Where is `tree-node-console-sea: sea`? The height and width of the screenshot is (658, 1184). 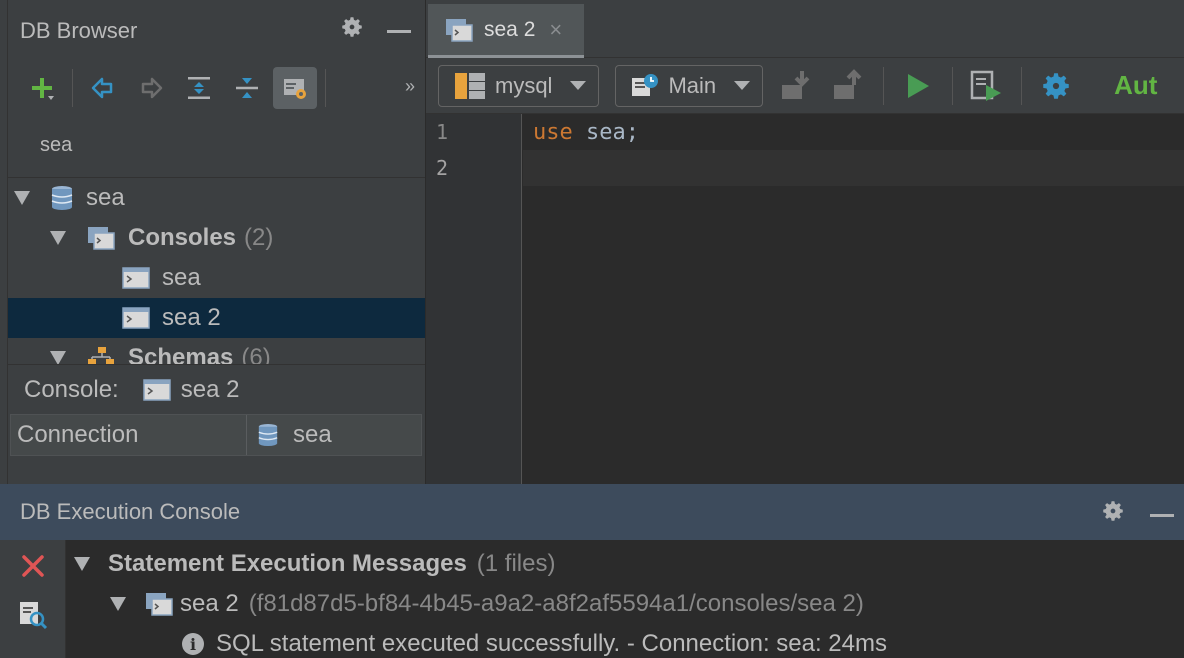 tree-node-console-sea: sea is located at coordinates (216, 278).